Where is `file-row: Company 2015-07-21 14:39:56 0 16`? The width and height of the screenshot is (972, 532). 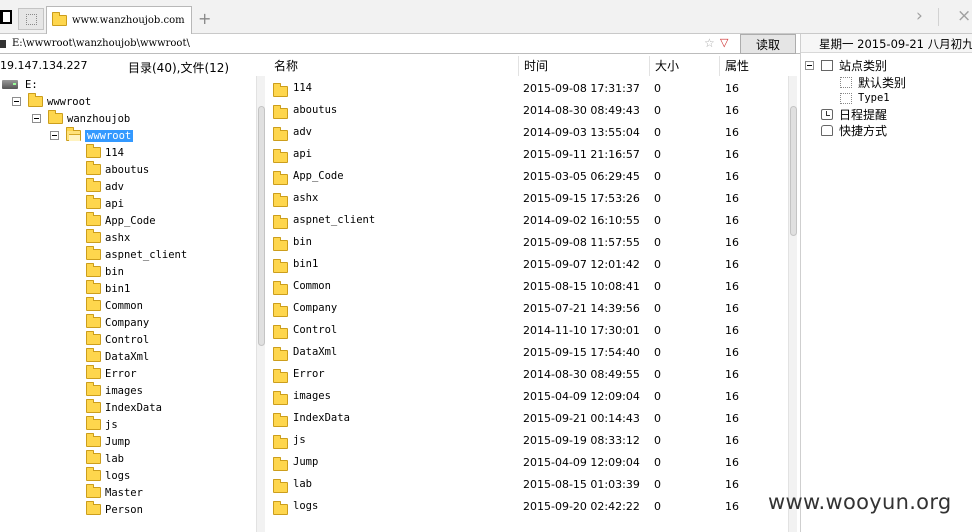
file-row: Company 2015-07-21 14:39:56 0 16 is located at coordinates (528, 309).